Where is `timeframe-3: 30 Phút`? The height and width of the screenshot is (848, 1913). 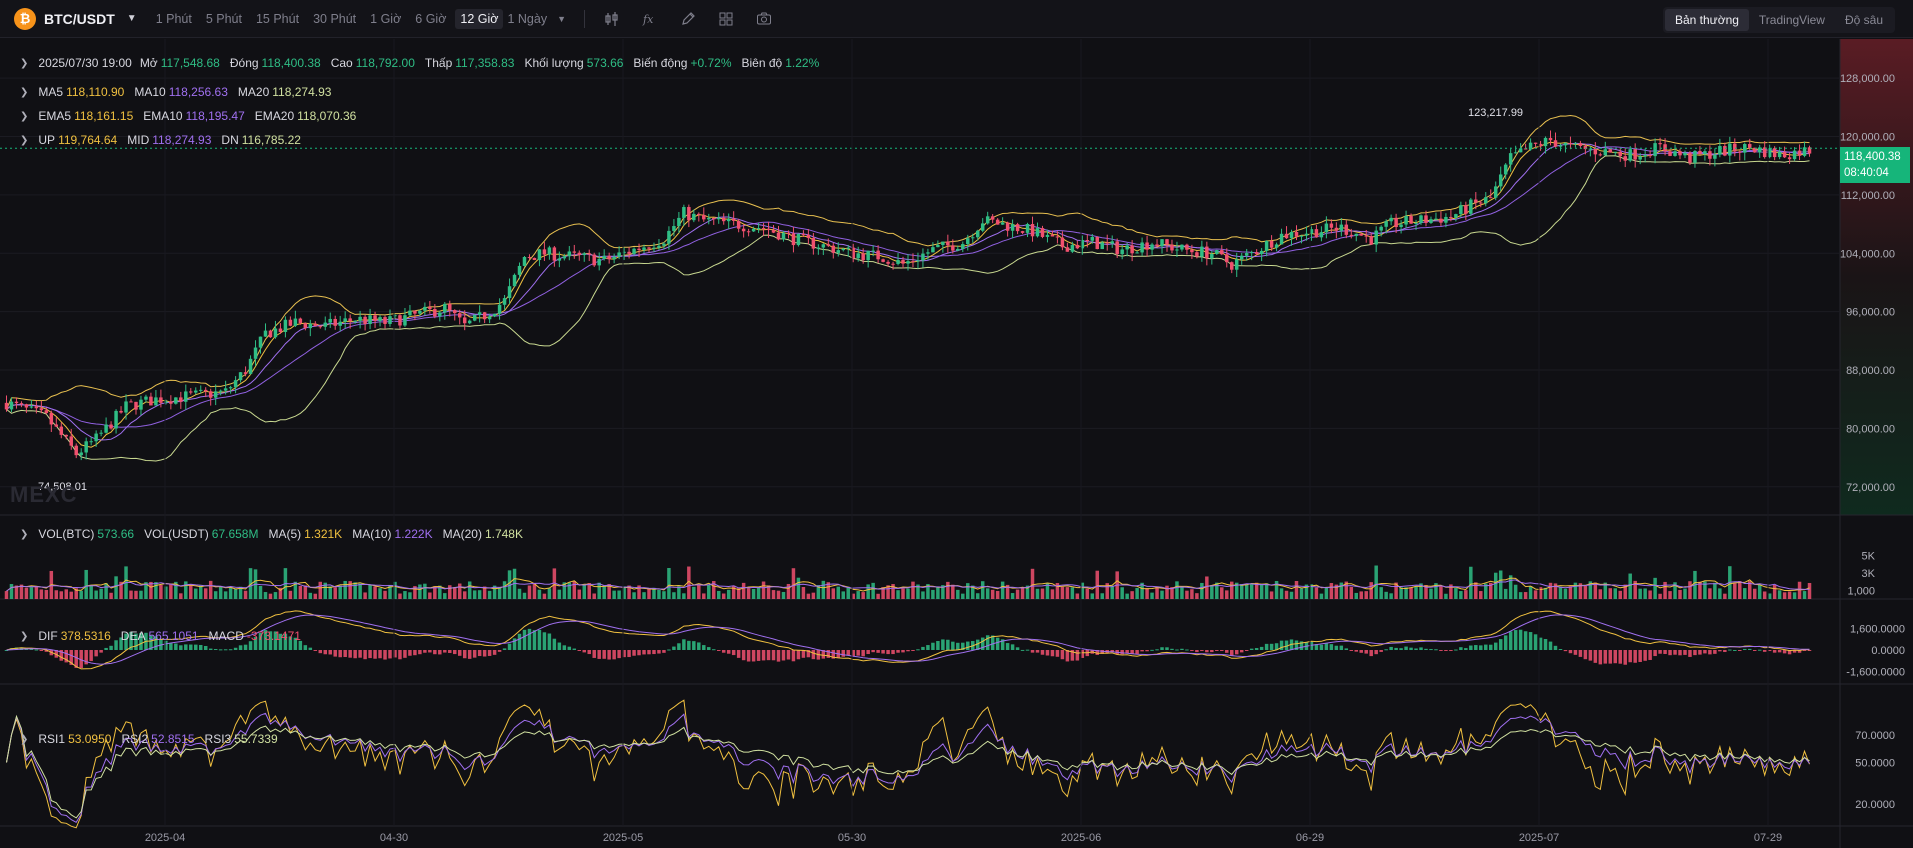 timeframe-3: 30 Phút is located at coordinates (334, 19).